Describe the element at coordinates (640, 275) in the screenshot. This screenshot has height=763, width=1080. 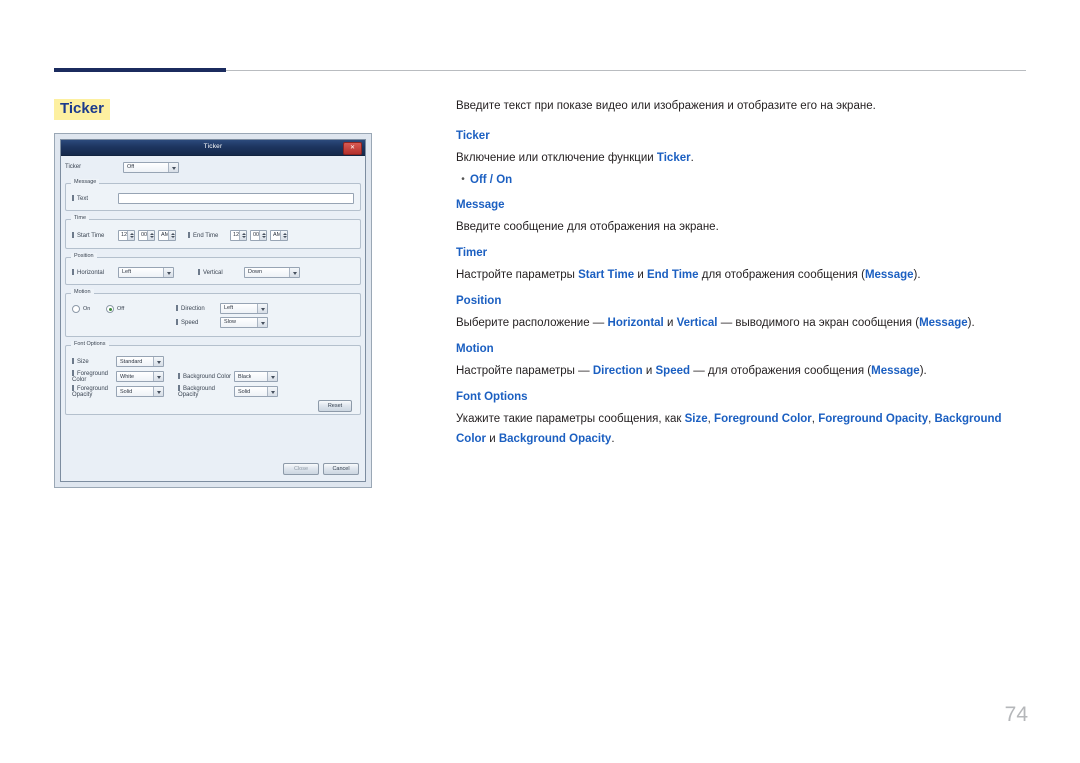
I see `timer-desc-part2: и` at that location.